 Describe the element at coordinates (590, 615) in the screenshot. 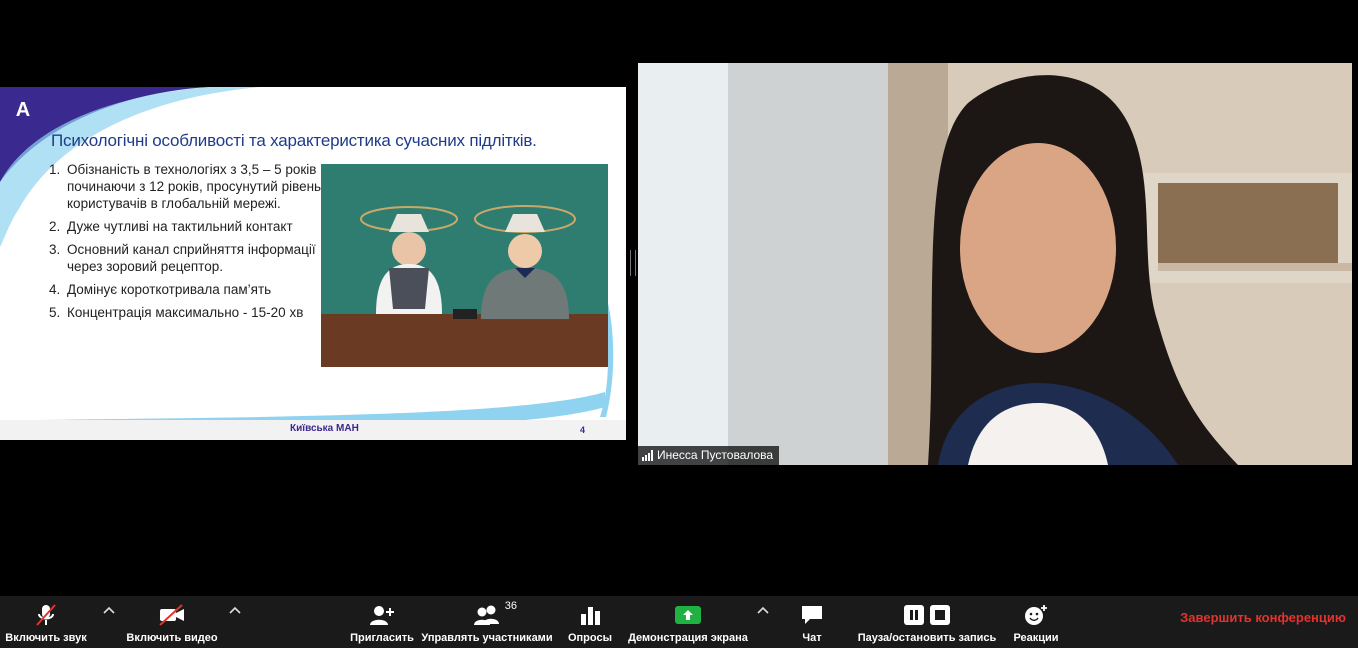

I see `poll-chart-icon` at that location.